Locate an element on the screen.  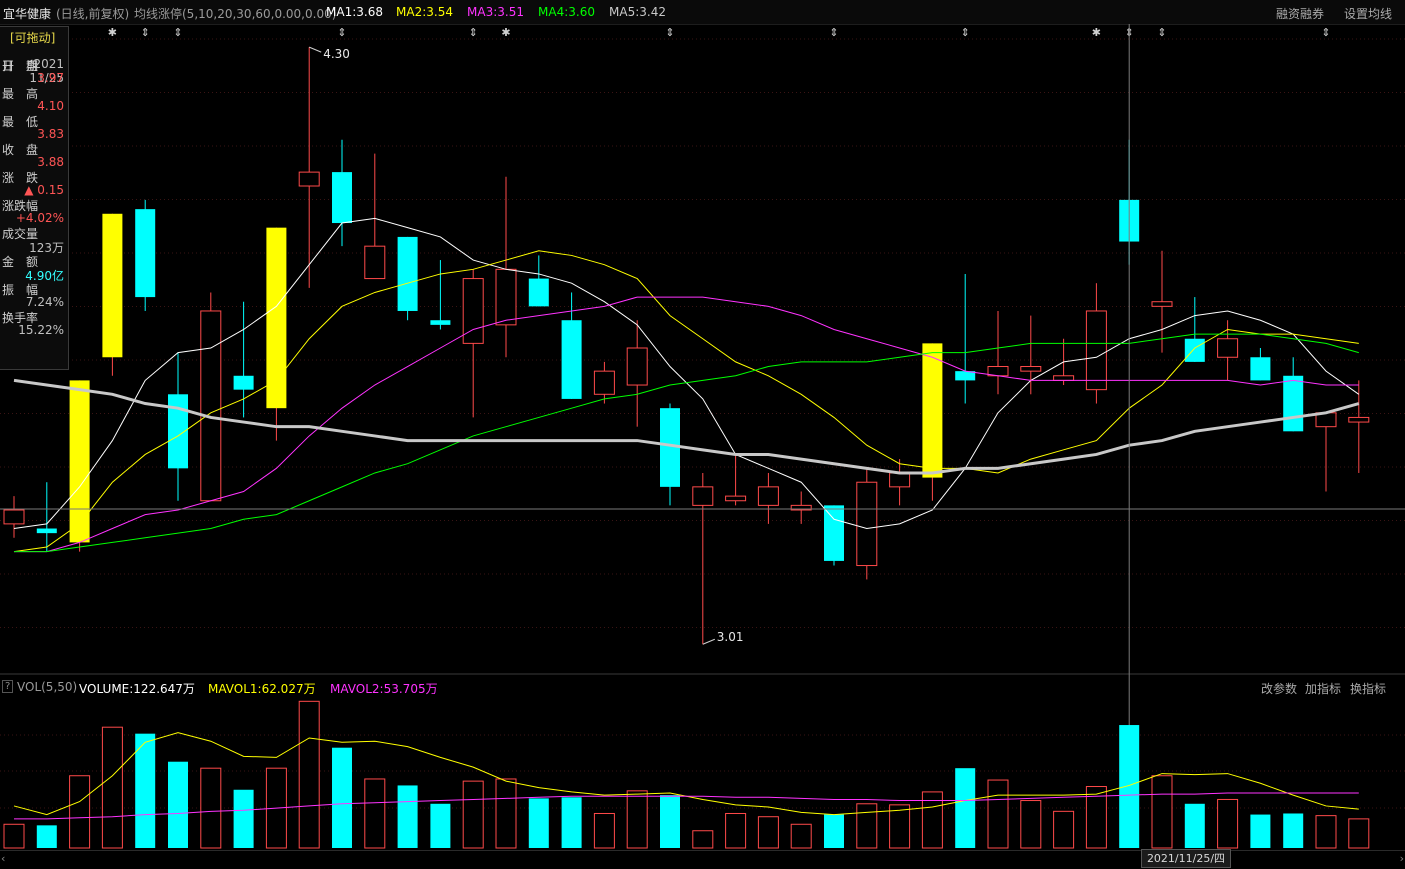
price-annotation: 4.30 is located at coordinates (336, 54).